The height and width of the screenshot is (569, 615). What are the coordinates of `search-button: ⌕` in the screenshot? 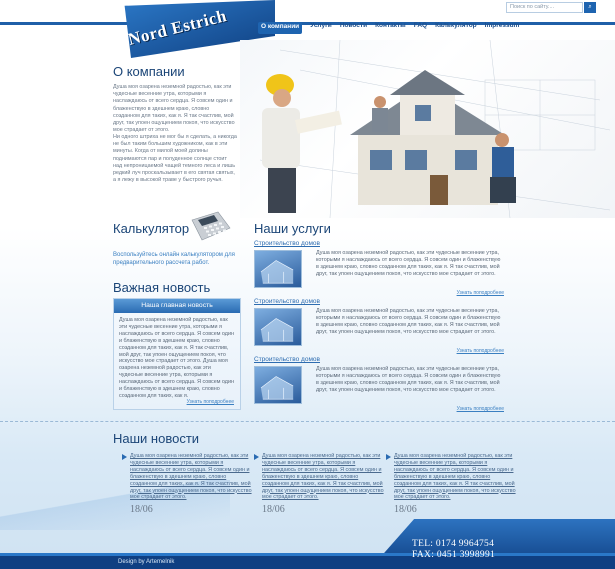 It's located at (590, 7).